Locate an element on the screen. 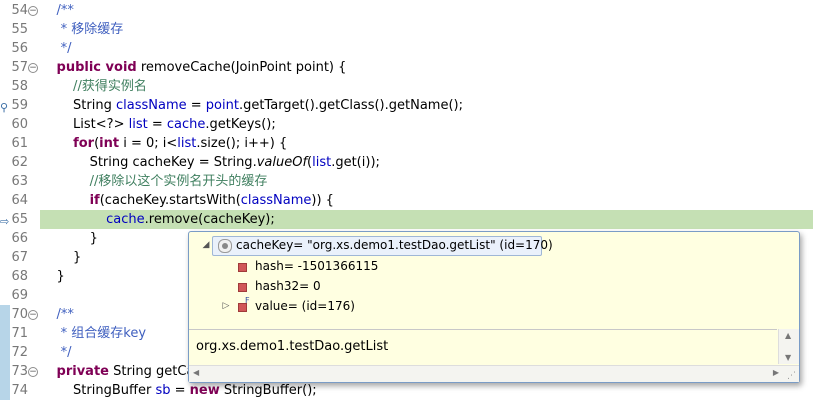 The height and width of the screenshot is (400, 813). code-line: 55 * 移除缓存 is located at coordinates (406, 29).